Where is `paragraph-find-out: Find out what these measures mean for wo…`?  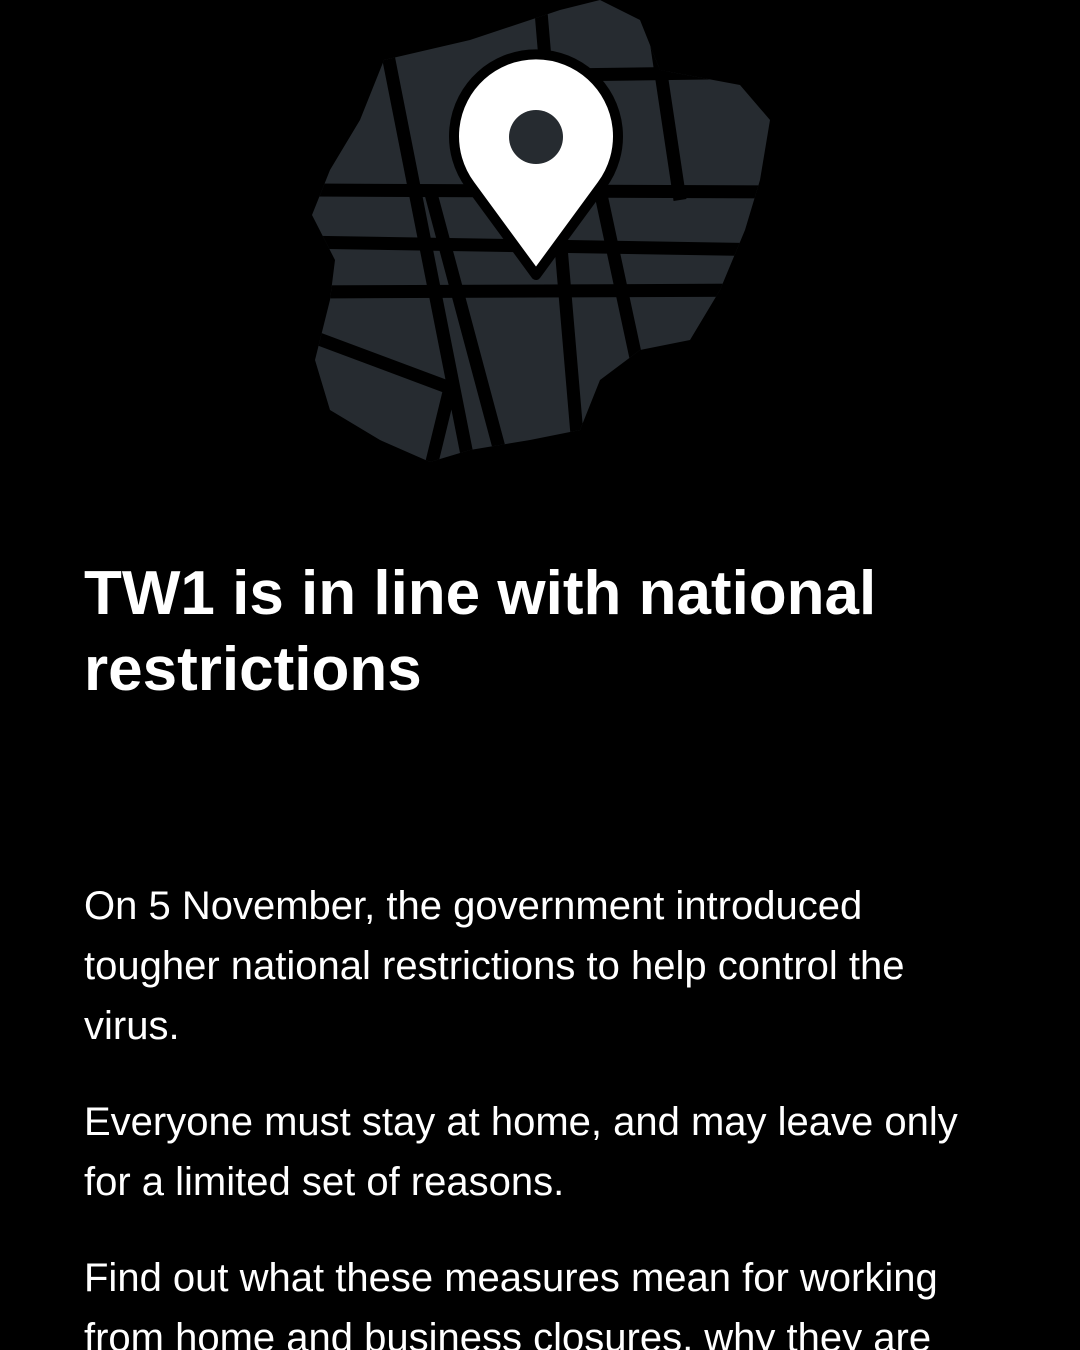
paragraph-find-out: Find out what these measures mean for wo… is located at coordinates (511, 1303).